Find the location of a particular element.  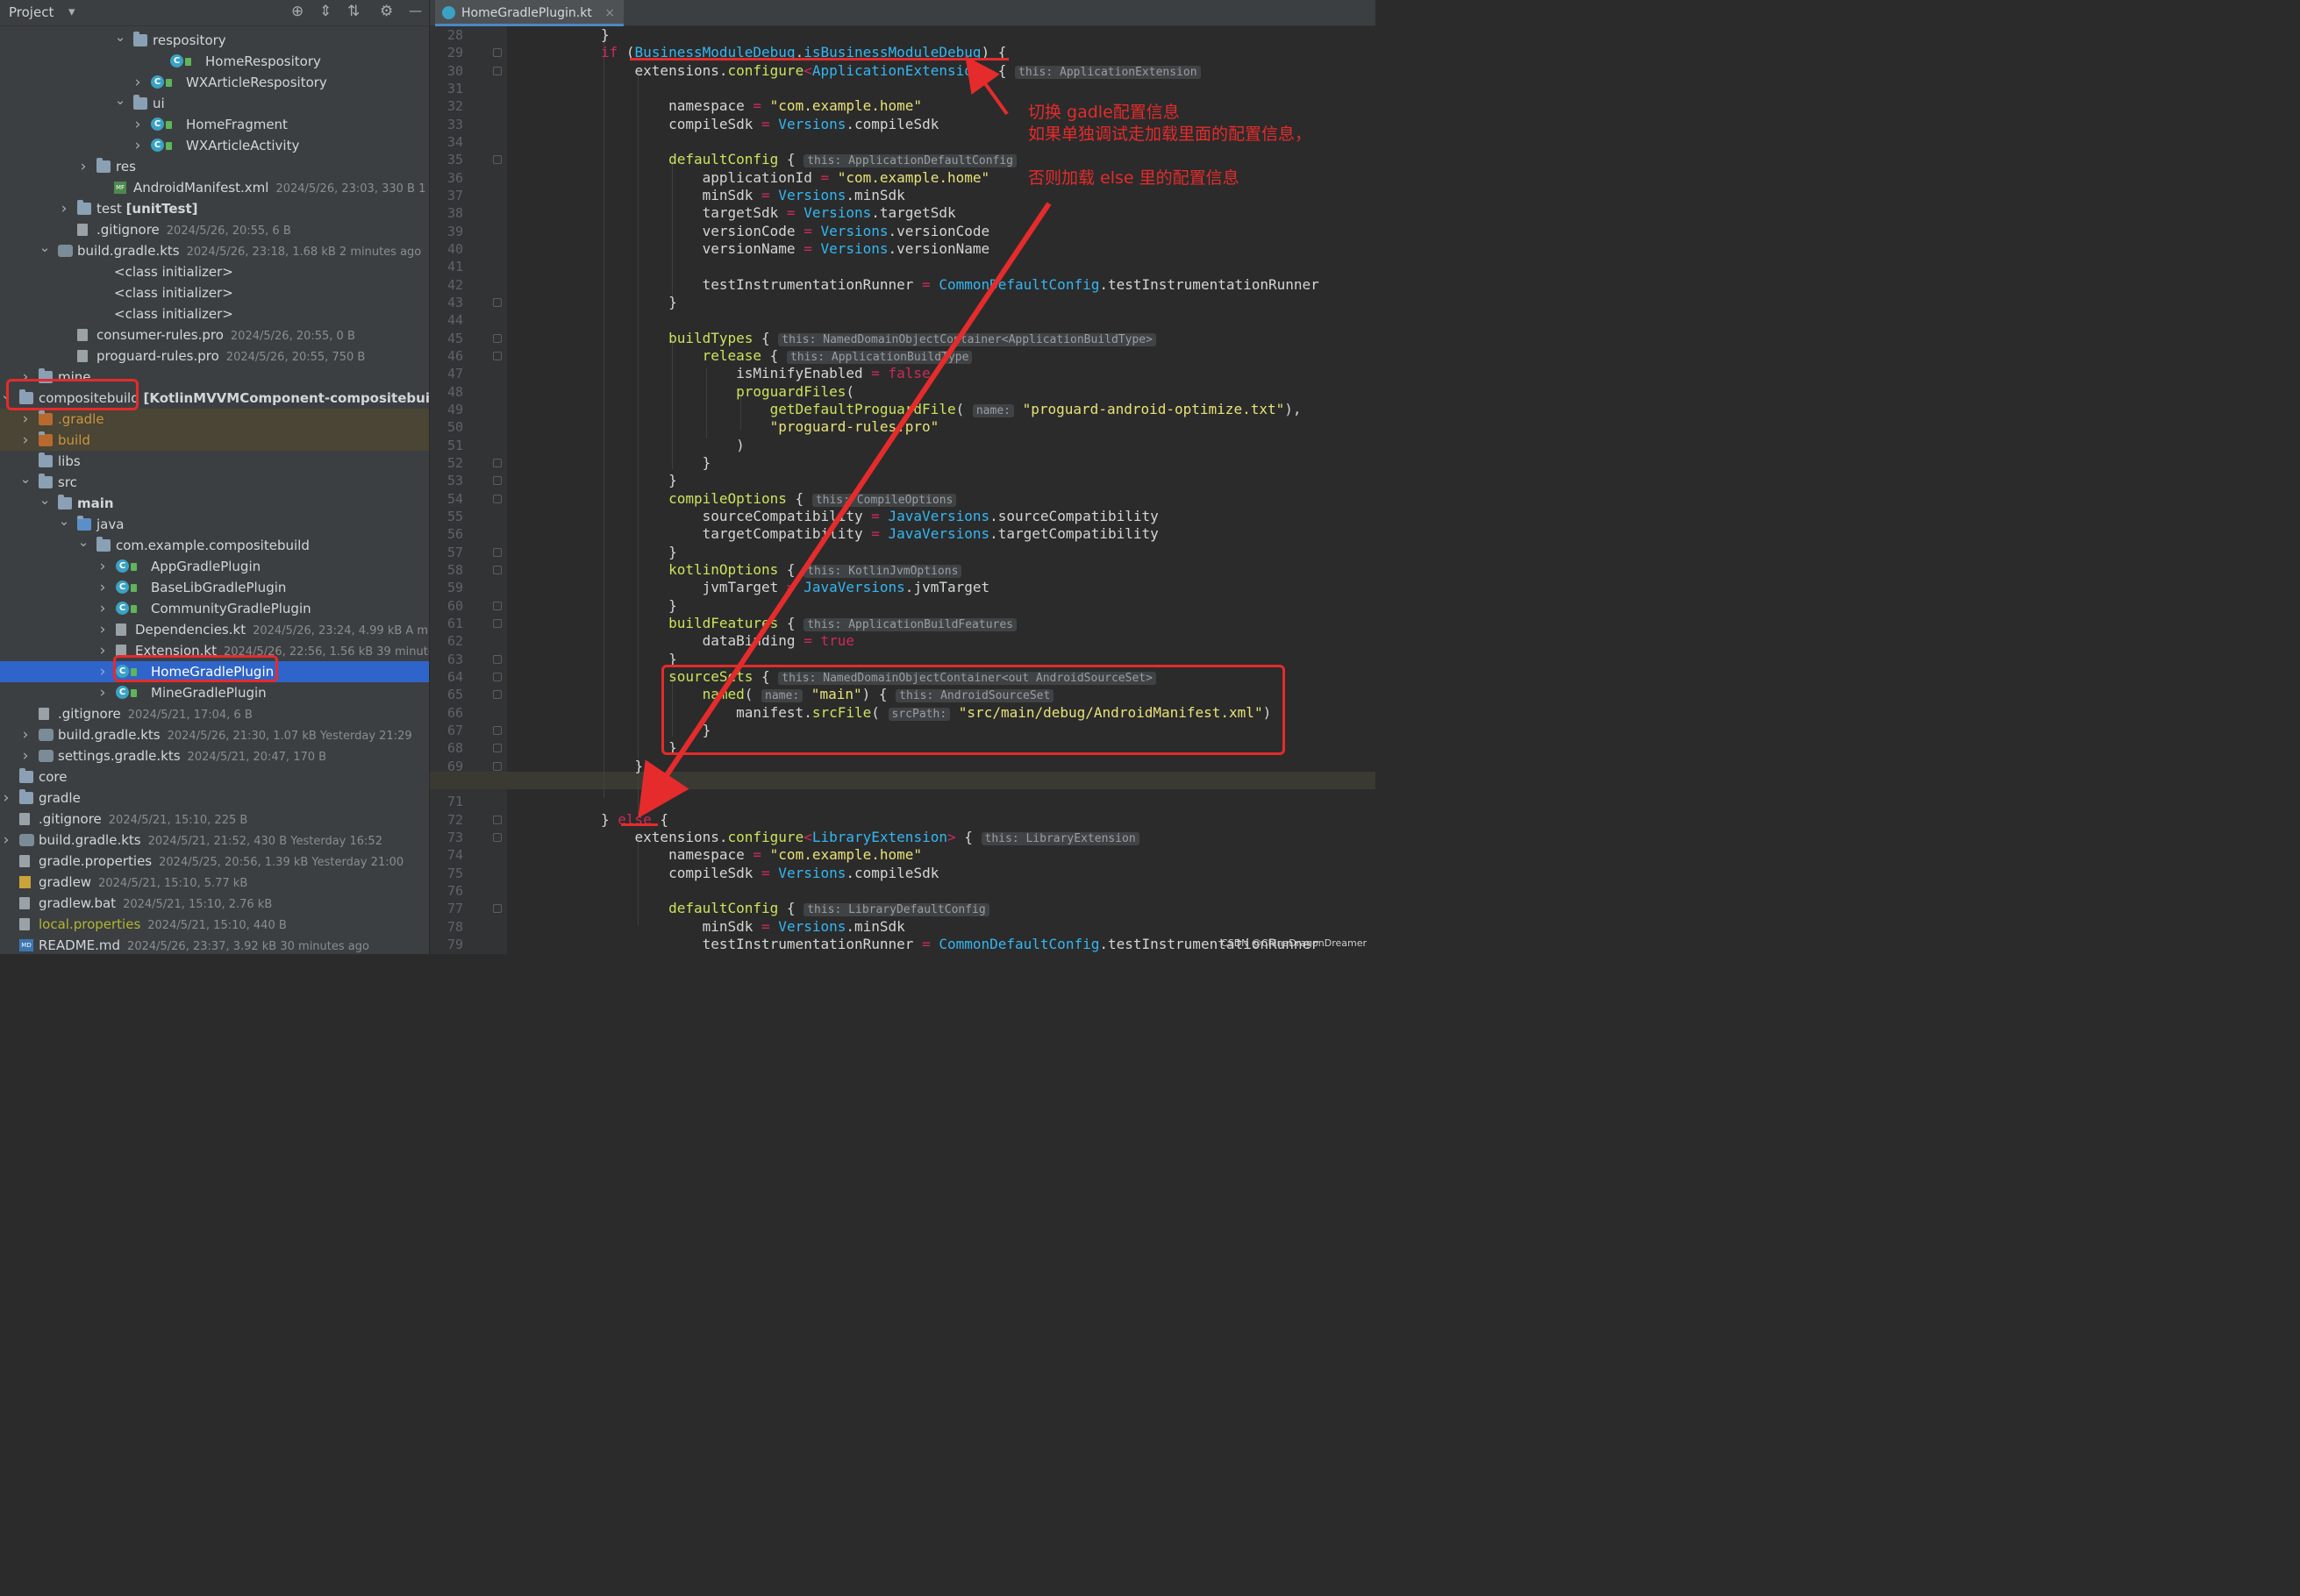

arrow-to-else is located at coordinates (845, 510).